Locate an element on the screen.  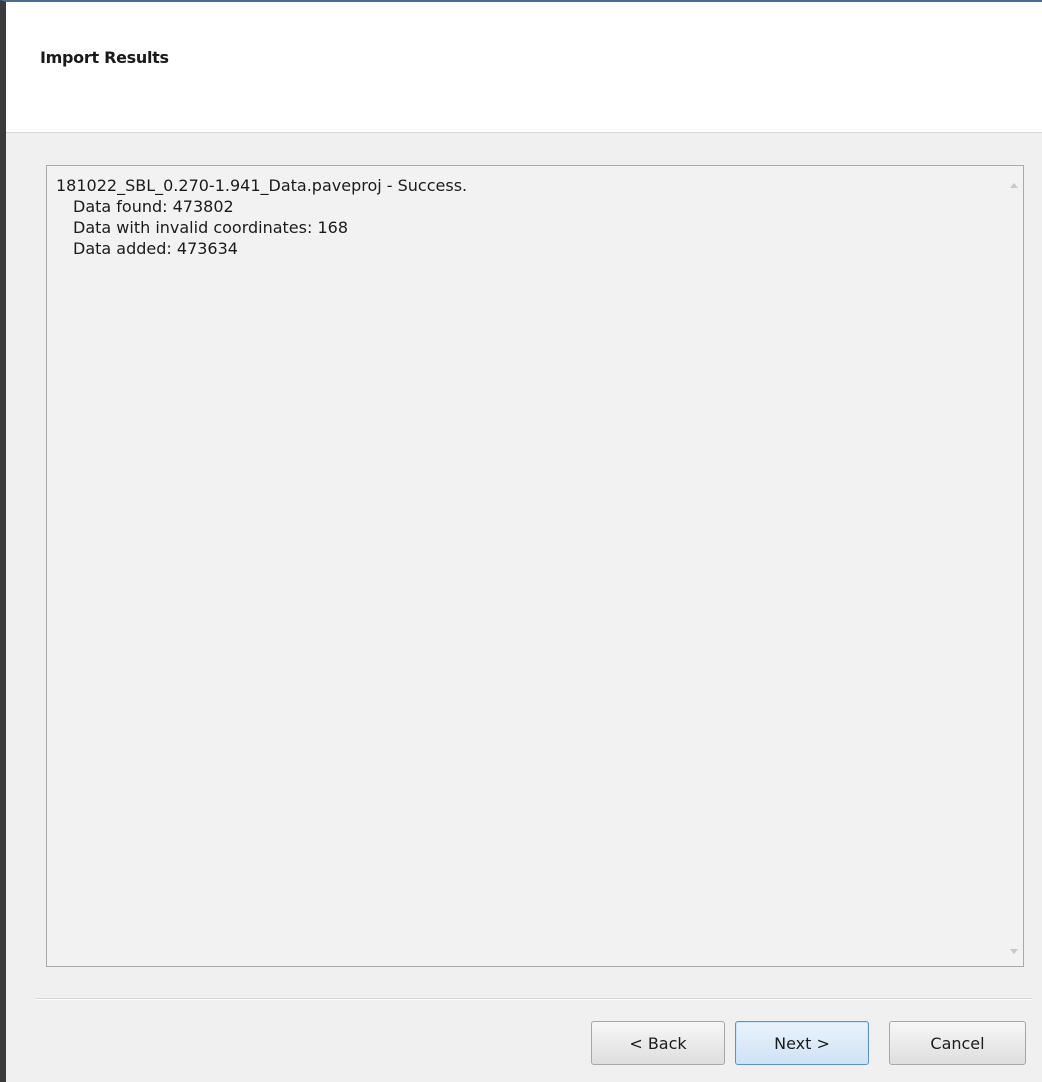
next-button: Next > is located at coordinates (802, 1043).